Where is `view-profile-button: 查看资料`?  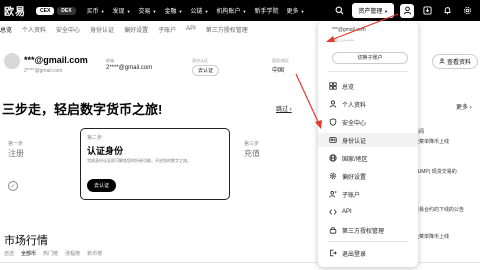
view-profile-button: 查看资料 is located at coordinates (454, 61).